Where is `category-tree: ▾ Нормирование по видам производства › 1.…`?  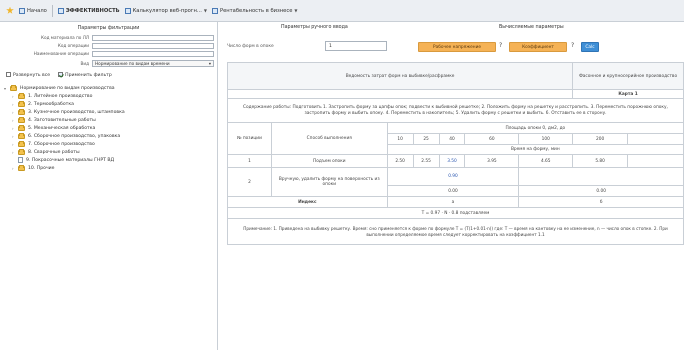 category-tree: ▾ Нормирование по видам производства › 1.… is located at coordinates (108, 128).